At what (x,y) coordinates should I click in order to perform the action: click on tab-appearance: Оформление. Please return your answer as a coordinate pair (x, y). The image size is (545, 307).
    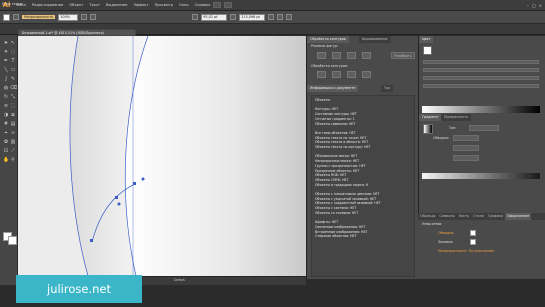
    Looking at the image, I should click on (518, 216).